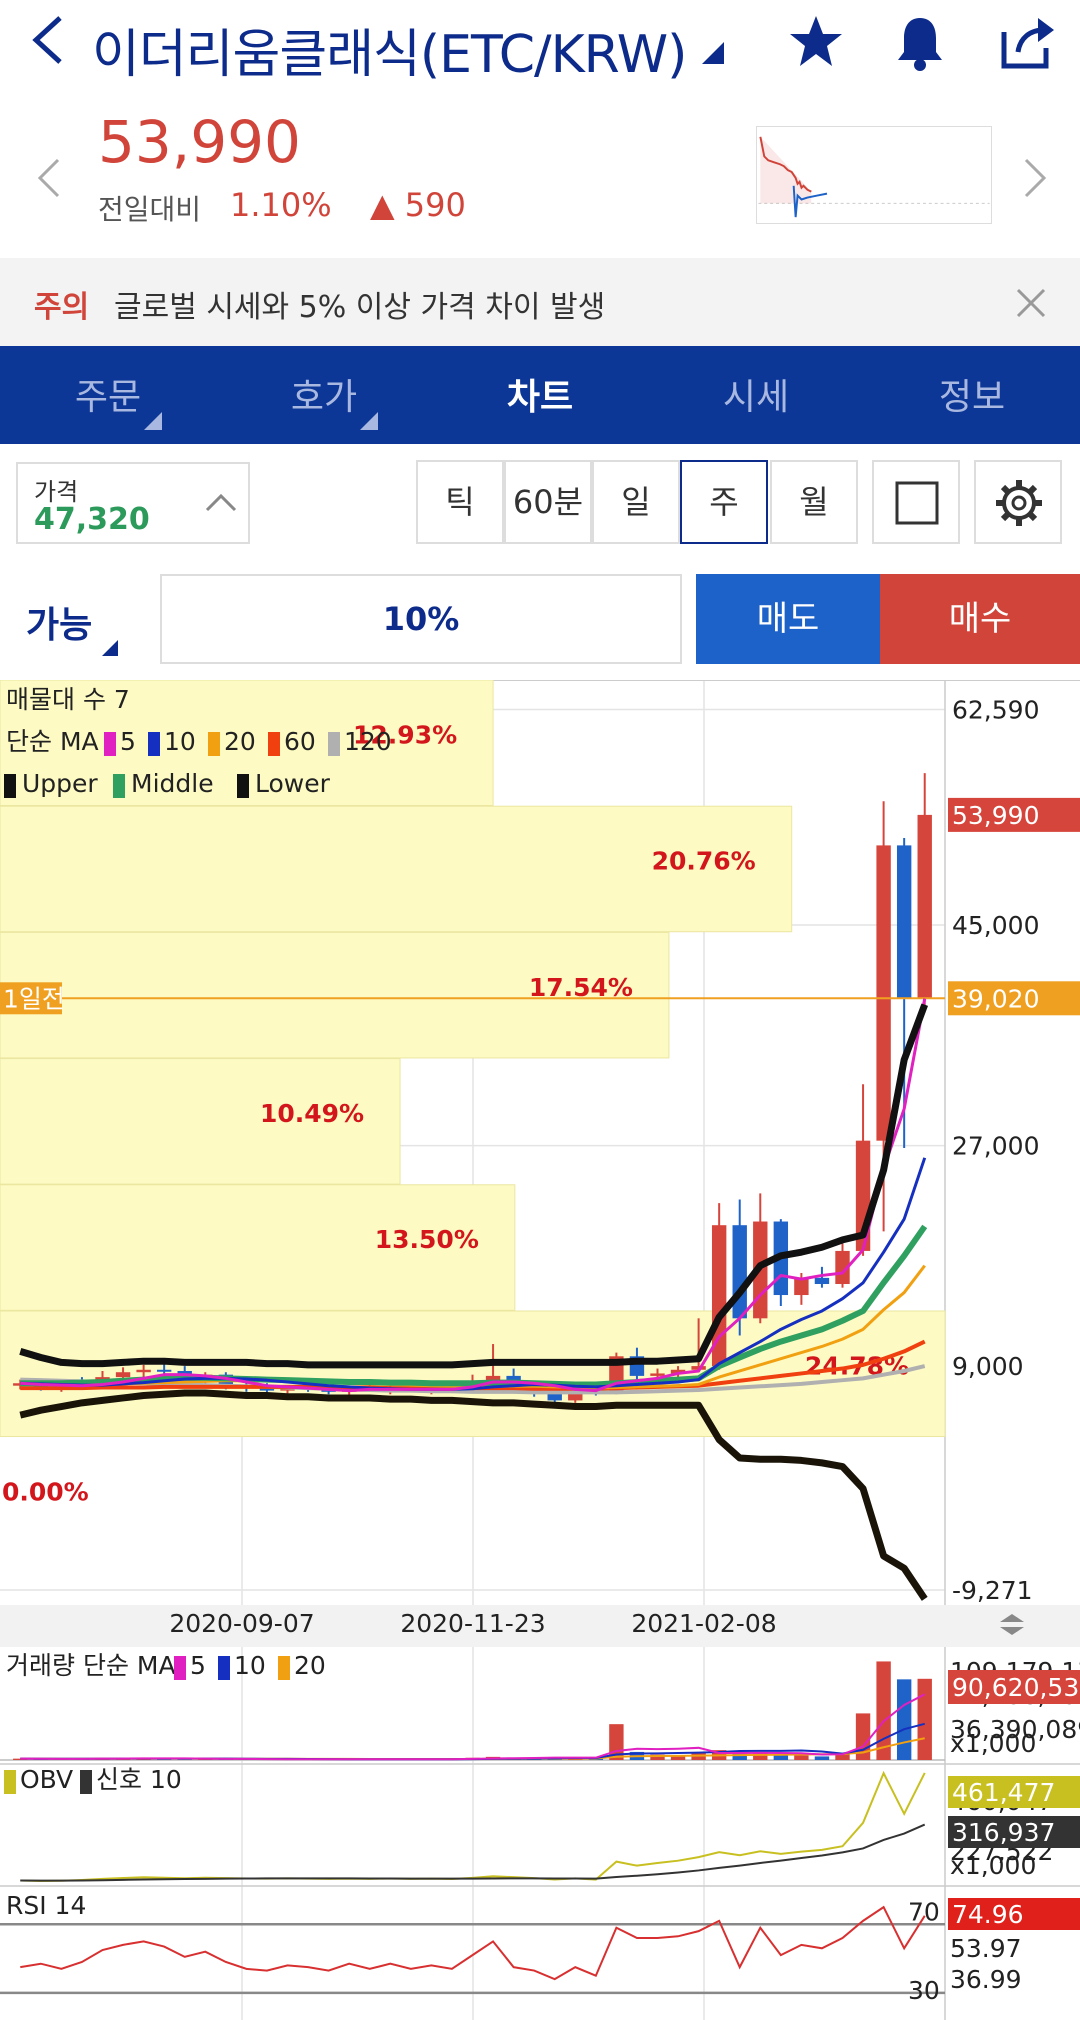  I want to click on current-price-tag: 53,990, so click(995, 815).